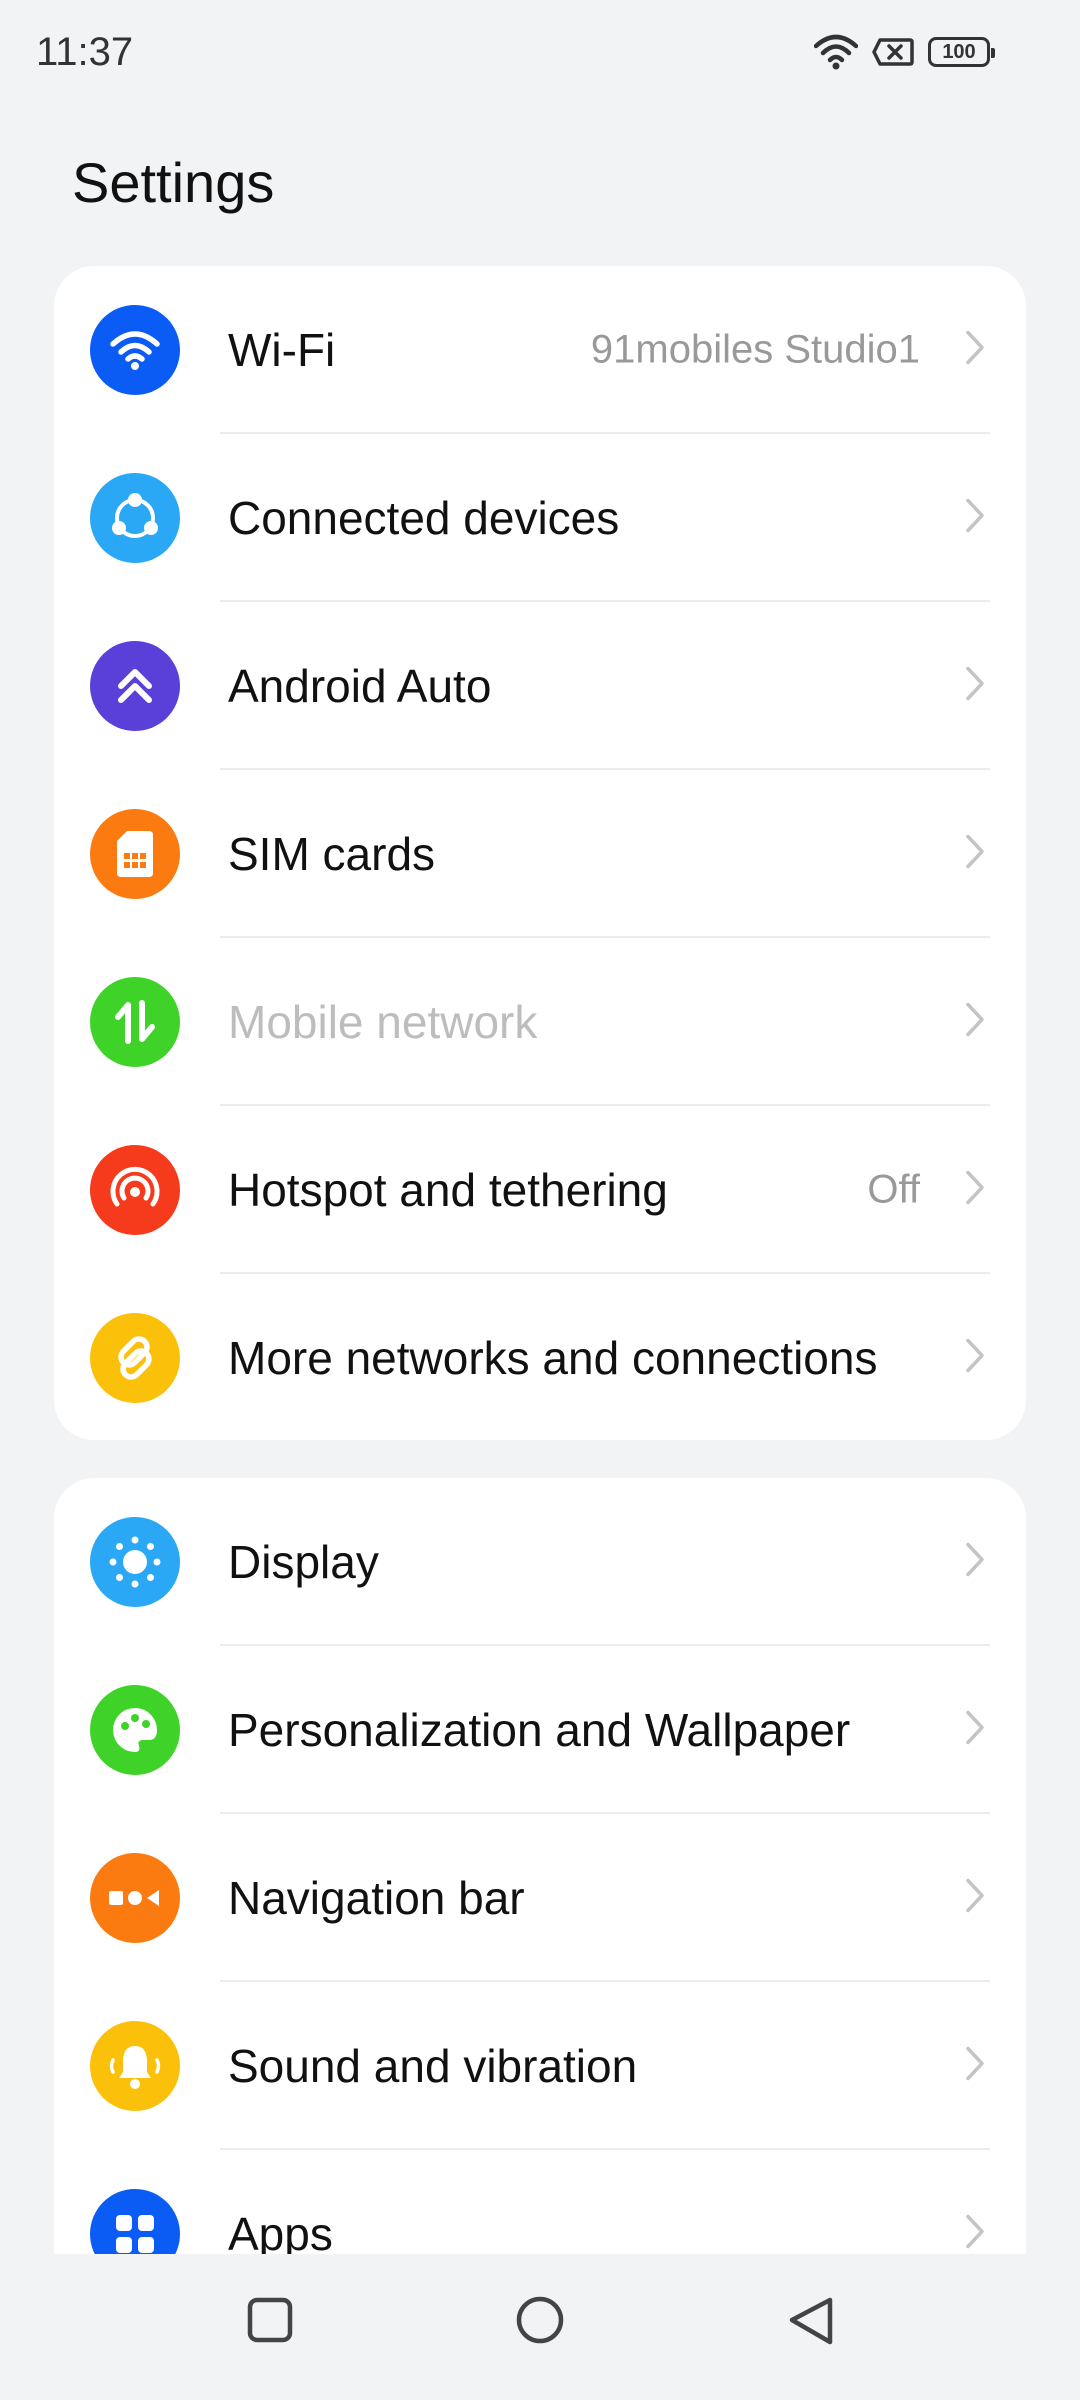  What do you see at coordinates (540, 1898) in the screenshot?
I see `settings-item-navigation-bar: Navigation bar` at bounding box center [540, 1898].